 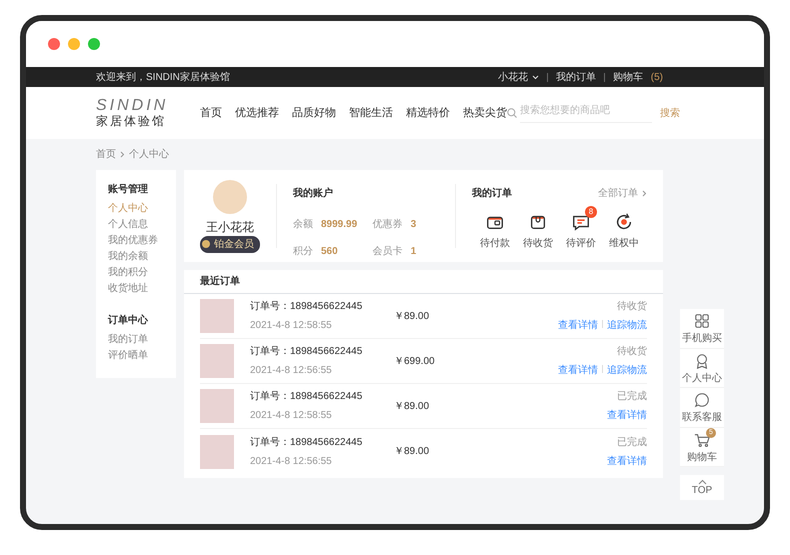 I want to click on welcome-text: 欢迎来到，SINDIN家居体验馆, so click(x=163, y=77).